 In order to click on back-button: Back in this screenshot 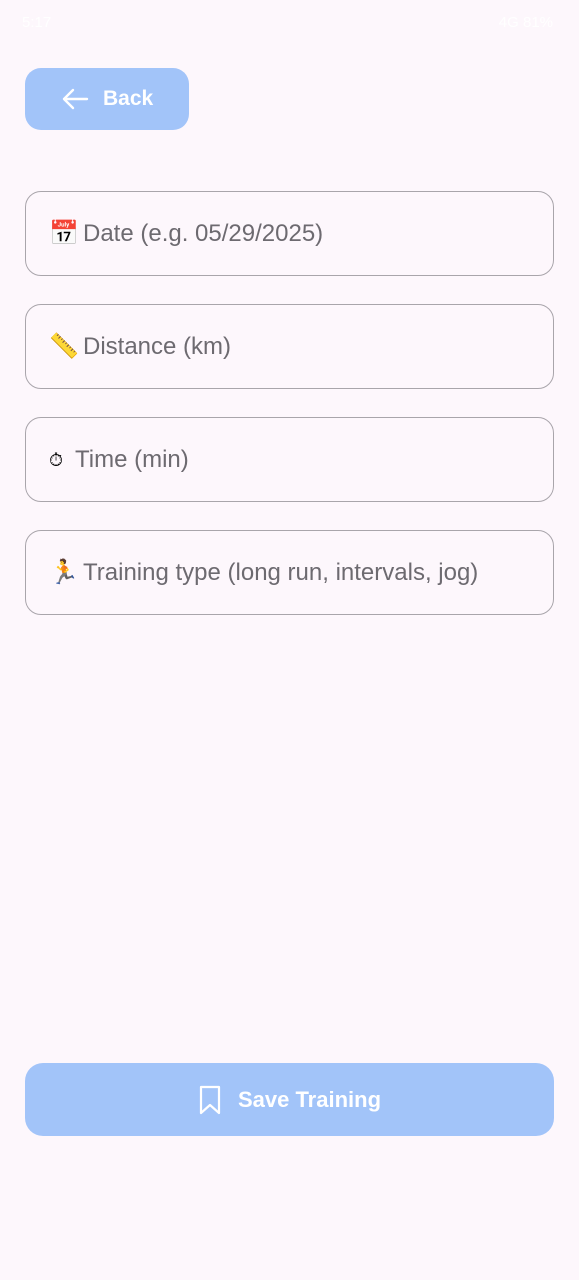, I will do `click(107, 99)`.